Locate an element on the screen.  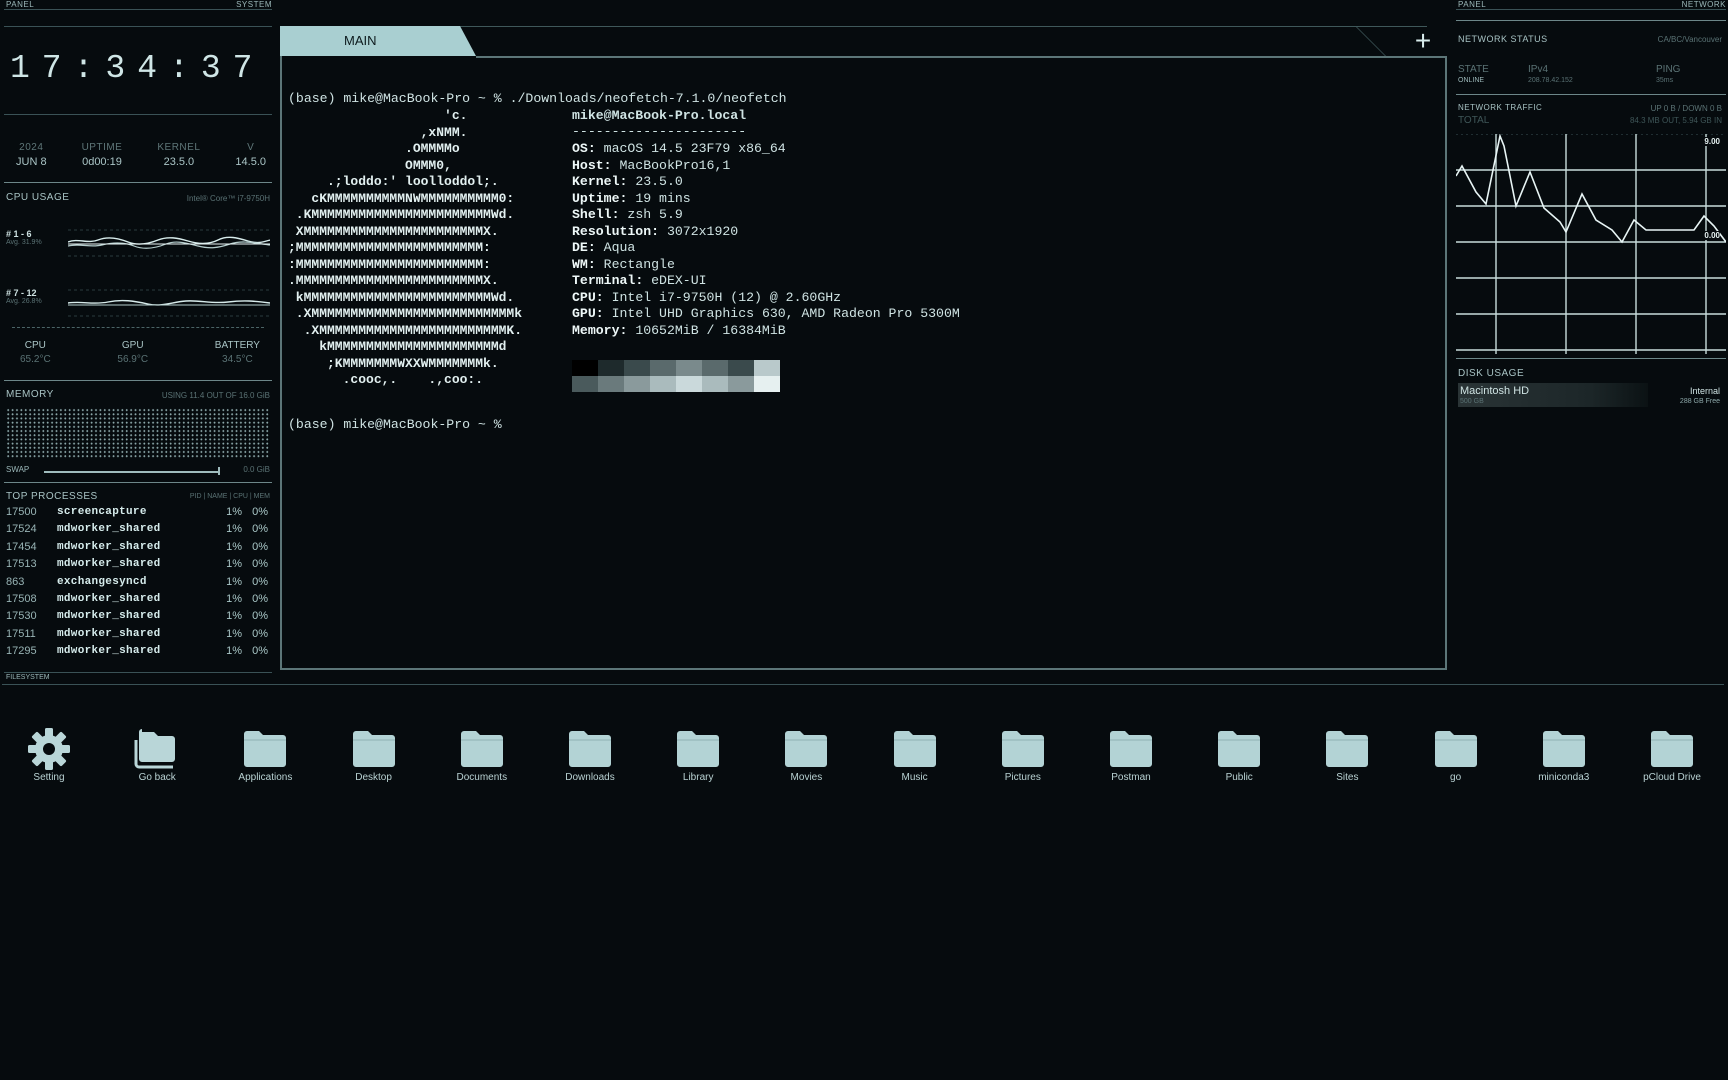
process-columns: PID | NAME | CPU | MEM is located at coordinates (229, 496).